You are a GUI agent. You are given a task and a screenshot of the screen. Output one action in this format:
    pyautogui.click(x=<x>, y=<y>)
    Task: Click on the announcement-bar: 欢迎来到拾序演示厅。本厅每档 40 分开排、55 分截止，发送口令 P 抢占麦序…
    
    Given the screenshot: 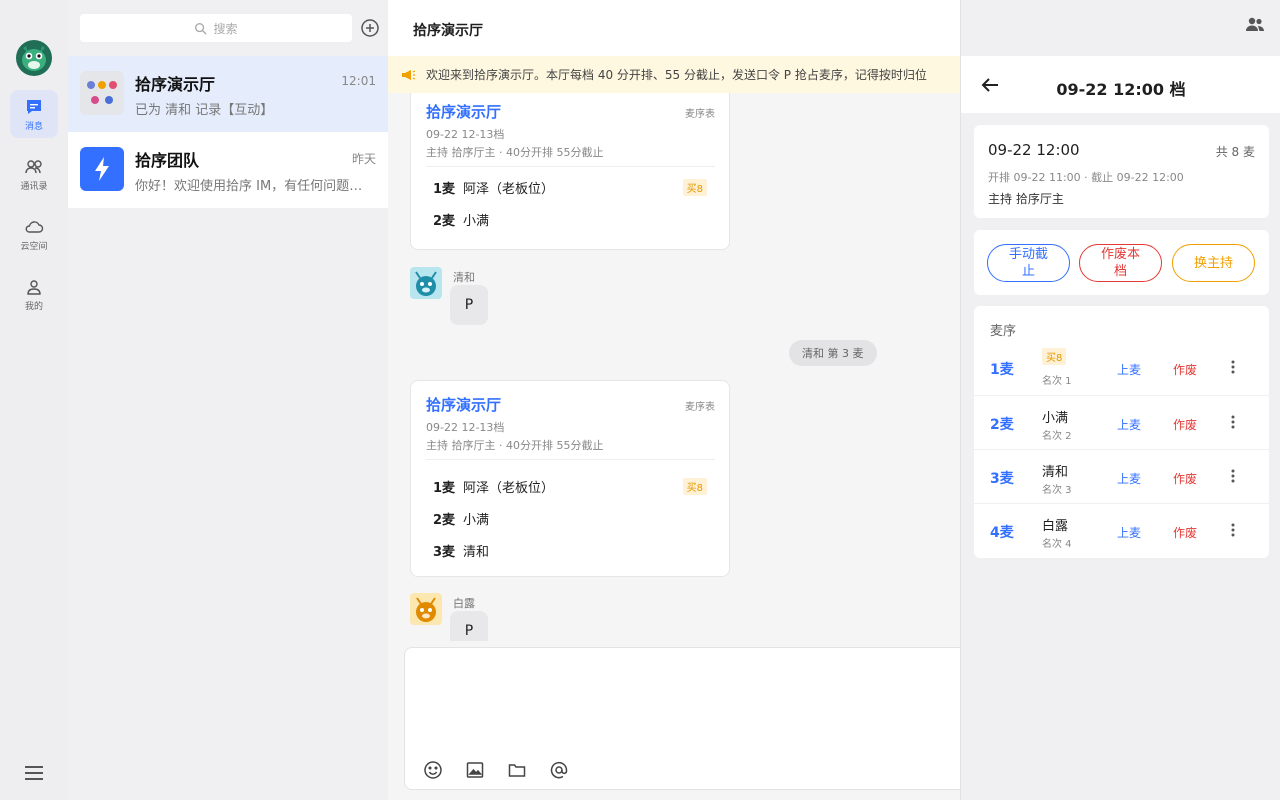 What is the action you would take?
    pyautogui.click(x=674, y=74)
    